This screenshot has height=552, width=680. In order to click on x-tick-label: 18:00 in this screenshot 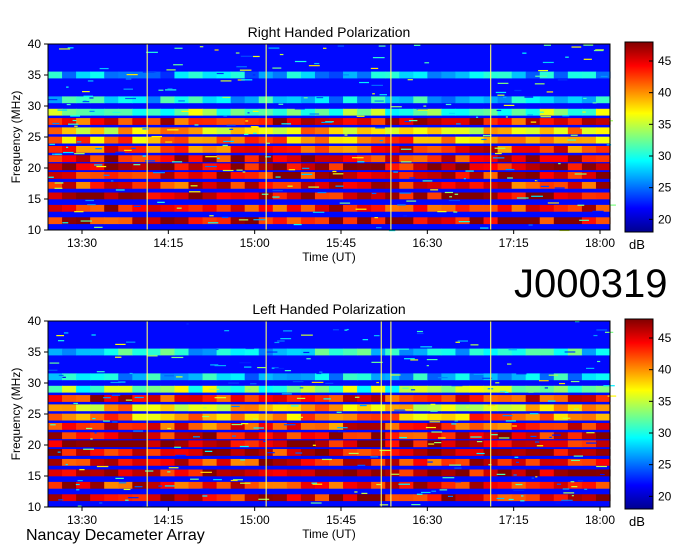, I will do `click(600, 520)`.